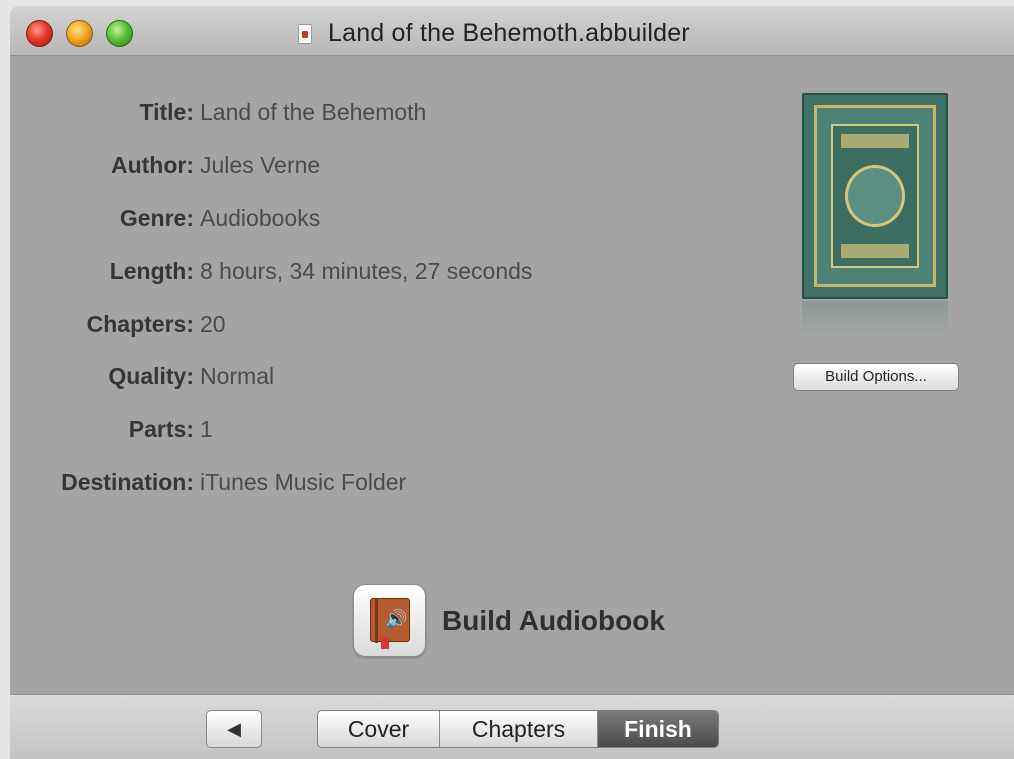 The width and height of the screenshot is (1014, 759). Describe the element at coordinates (396, 619) in the screenshot. I see `speaker-icon: 🔊` at that location.